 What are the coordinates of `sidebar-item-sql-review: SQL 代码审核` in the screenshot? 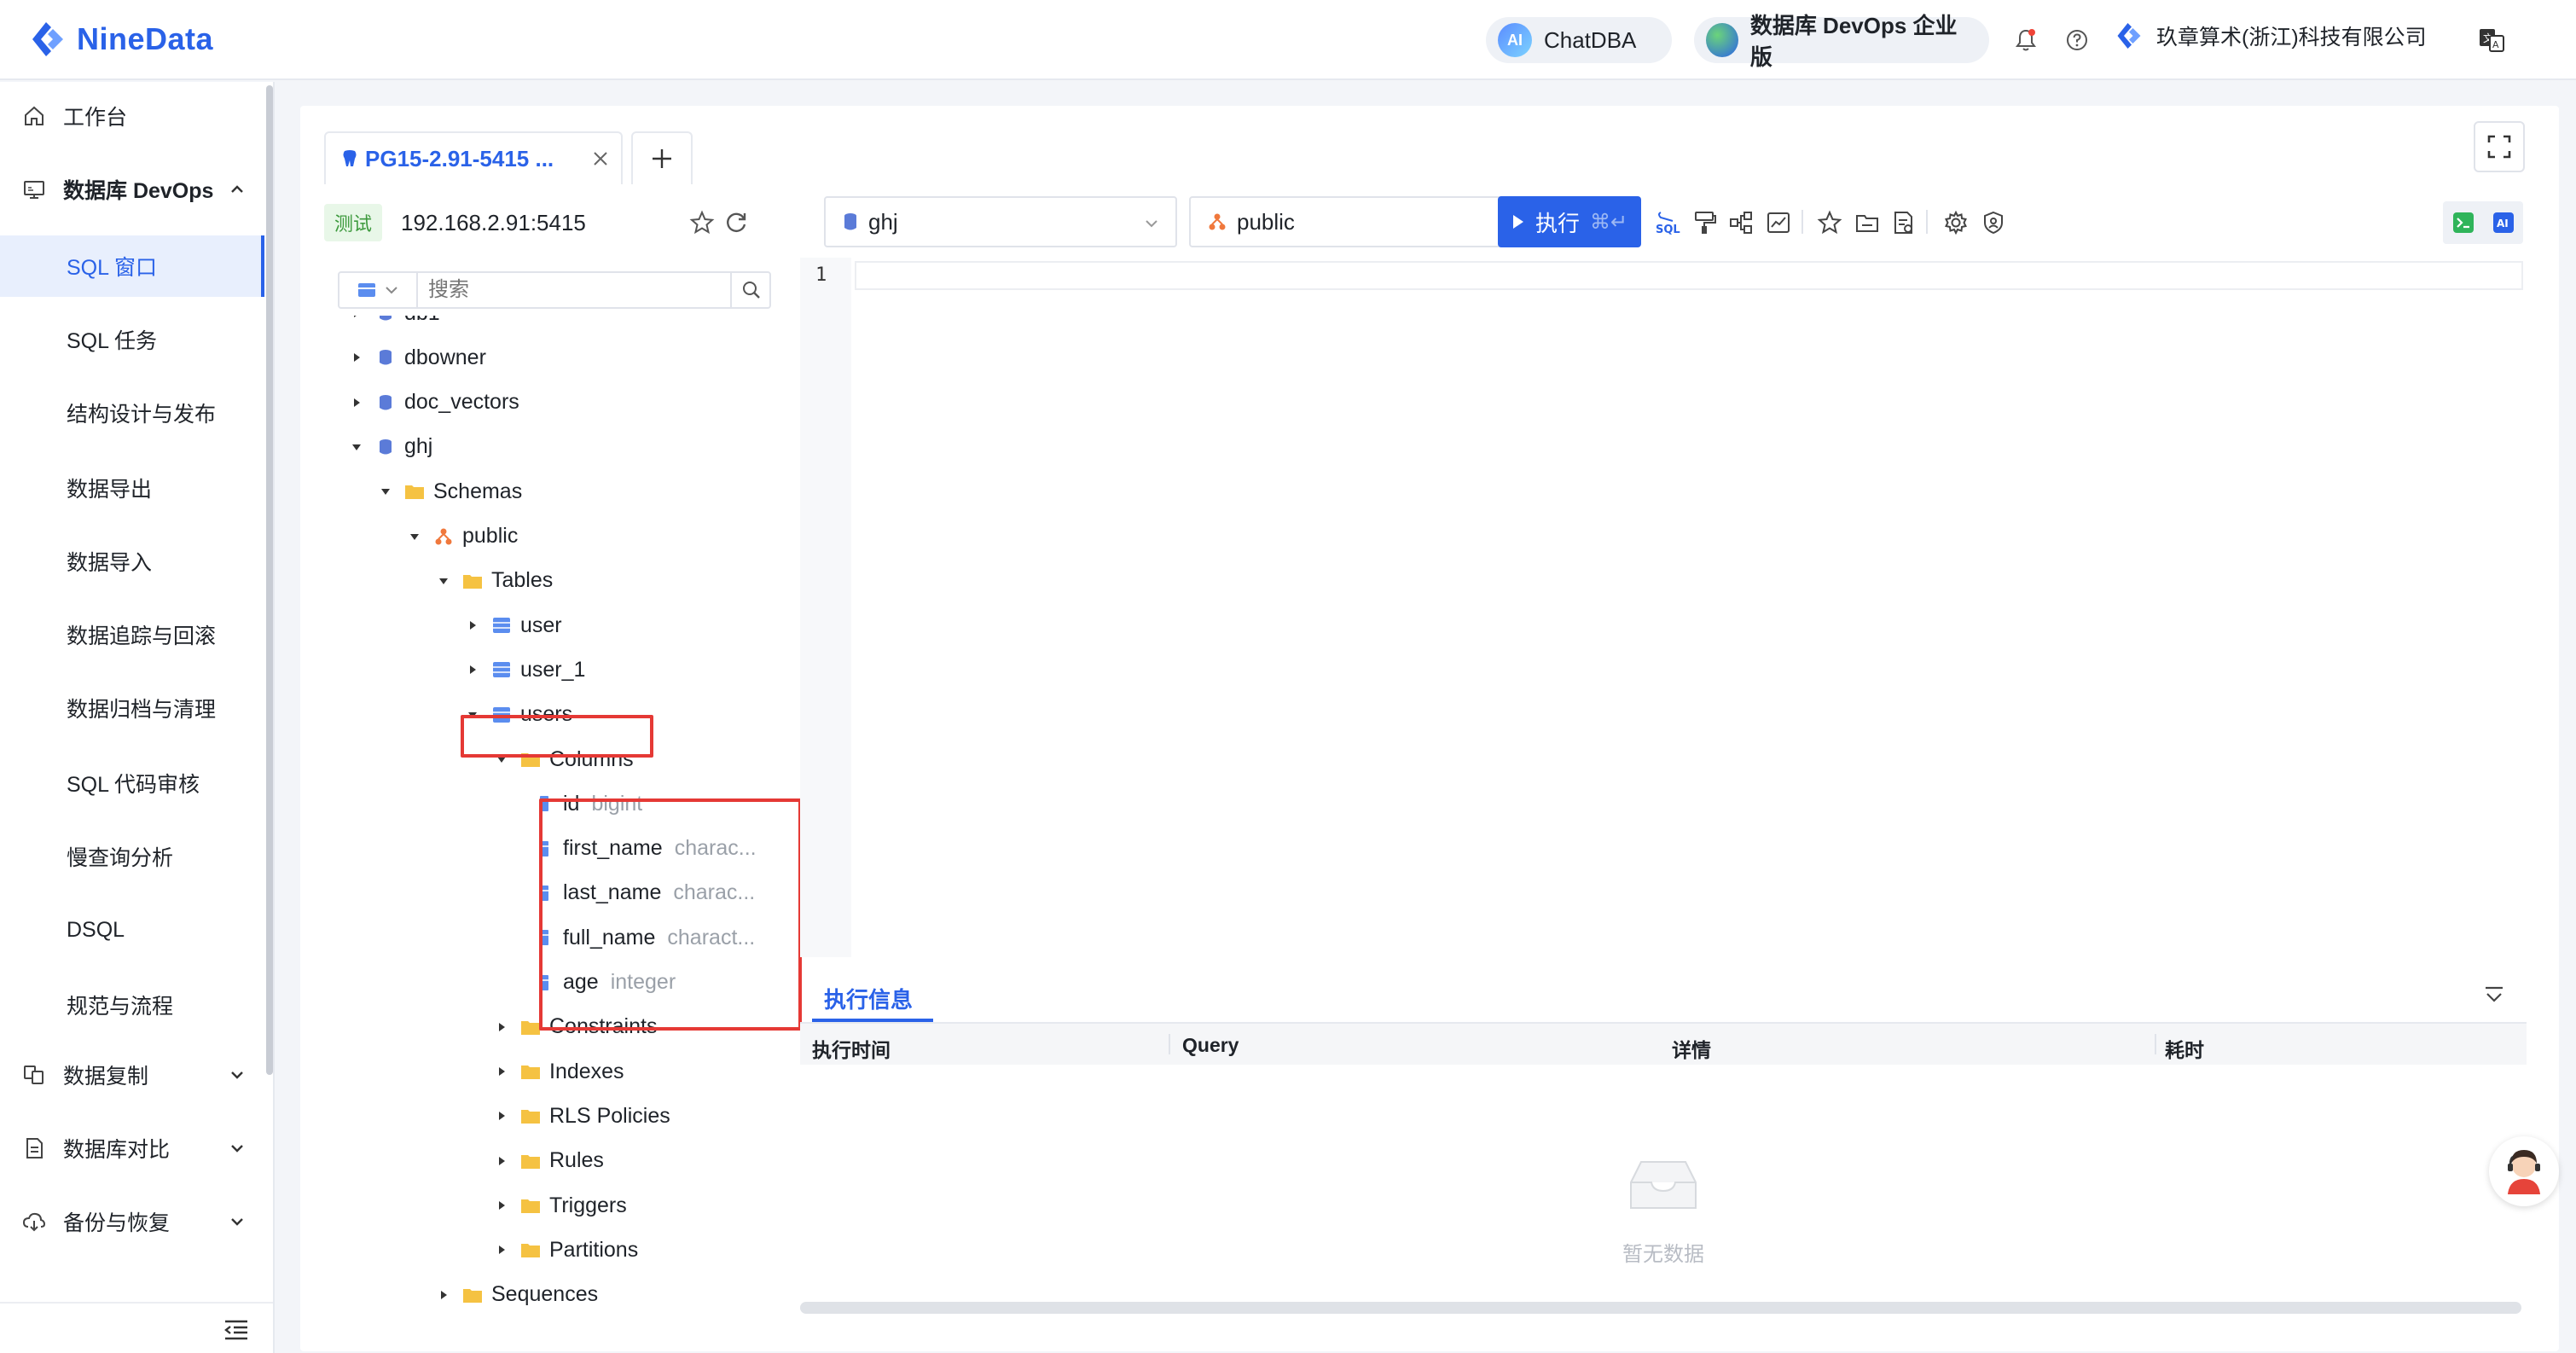 It's located at (132, 783).